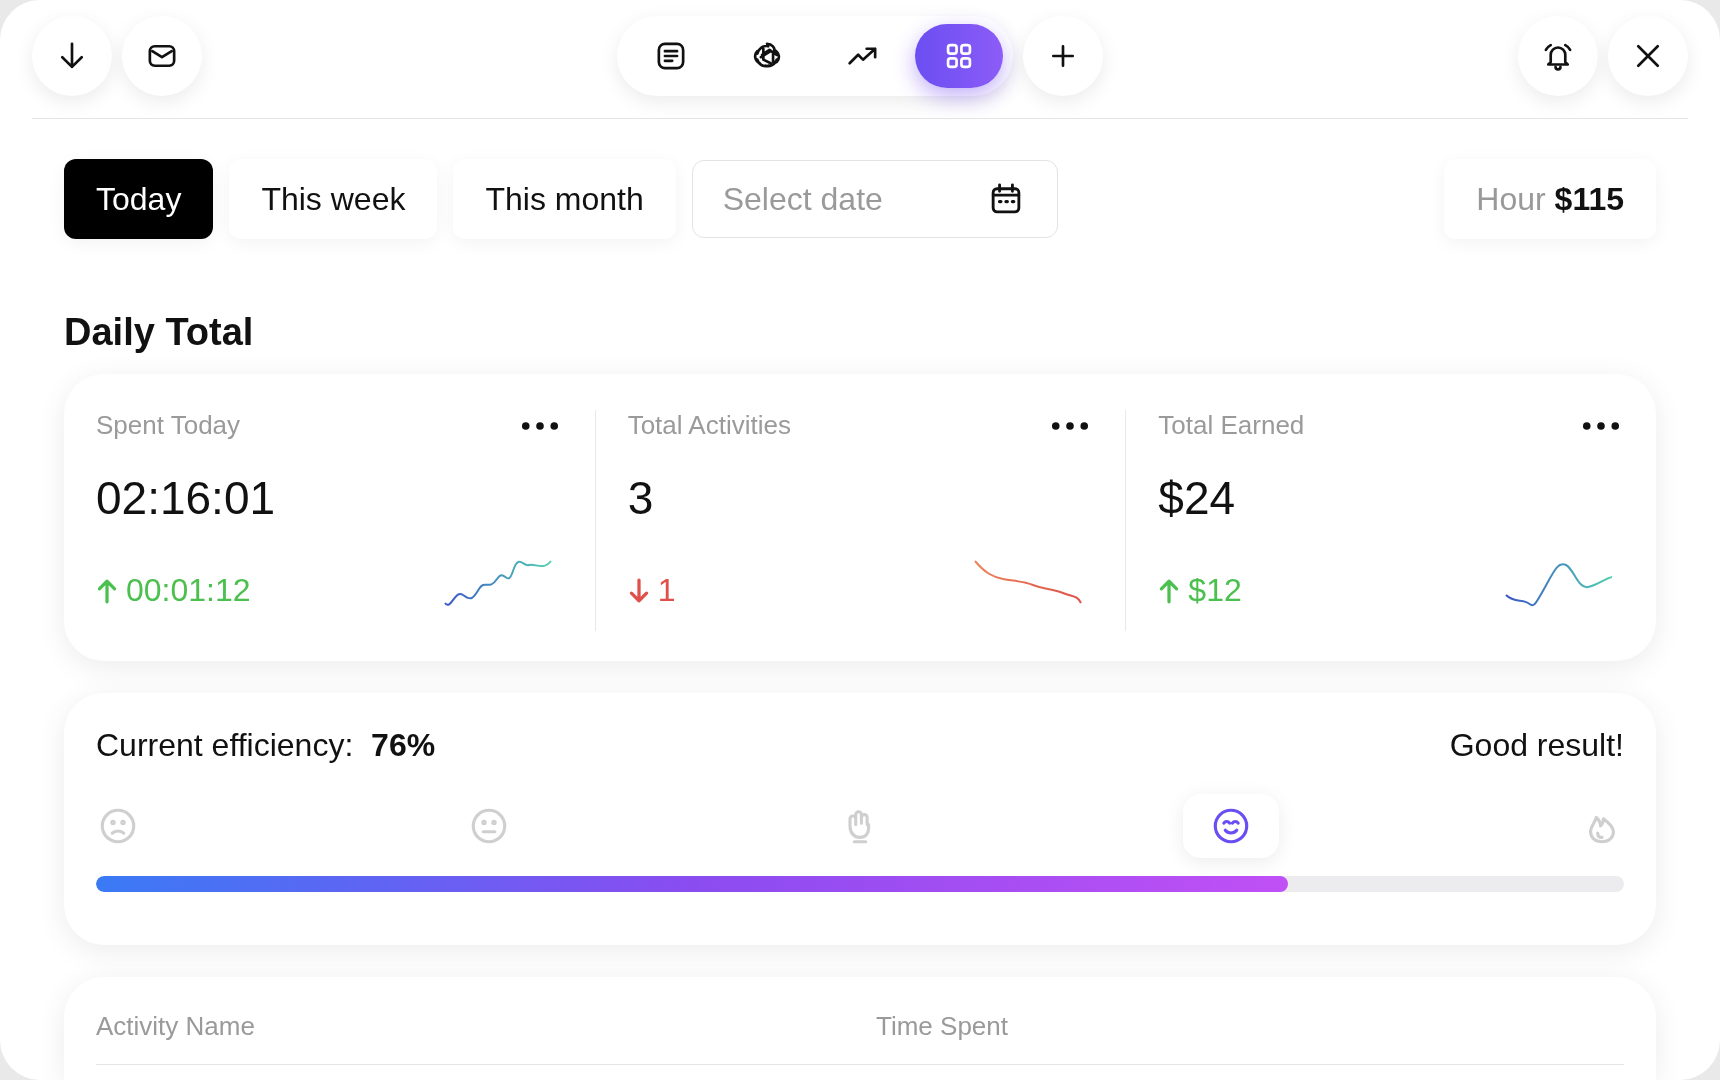  What do you see at coordinates (139, 199) in the screenshot?
I see `filter-tab: Today` at bounding box center [139, 199].